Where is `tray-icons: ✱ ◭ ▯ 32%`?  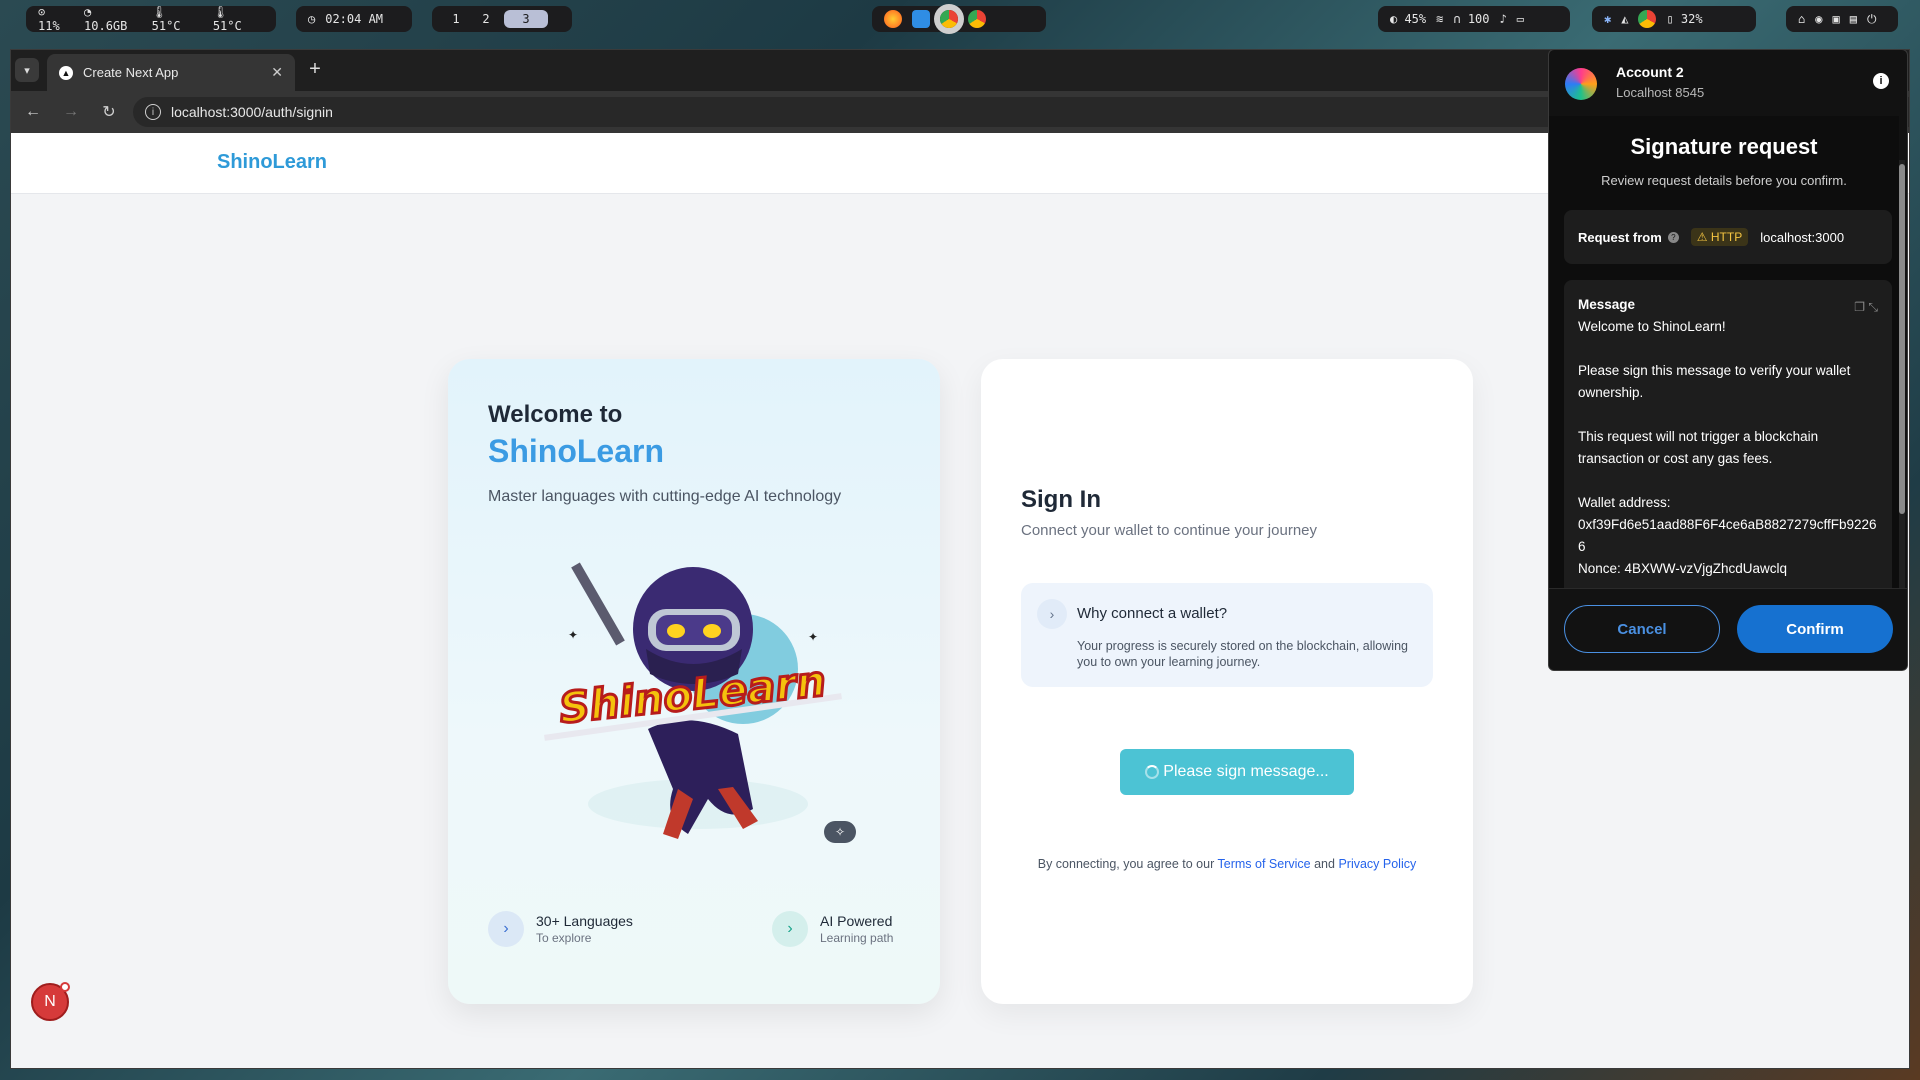
tray-icons: ✱ ◭ ▯ 32% is located at coordinates (1674, 19).